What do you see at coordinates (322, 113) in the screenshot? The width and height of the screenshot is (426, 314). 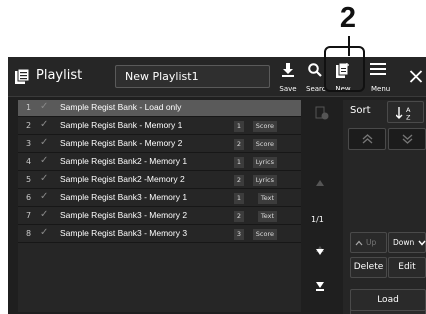 I see `info-icon` at bounding box center [322, 113].